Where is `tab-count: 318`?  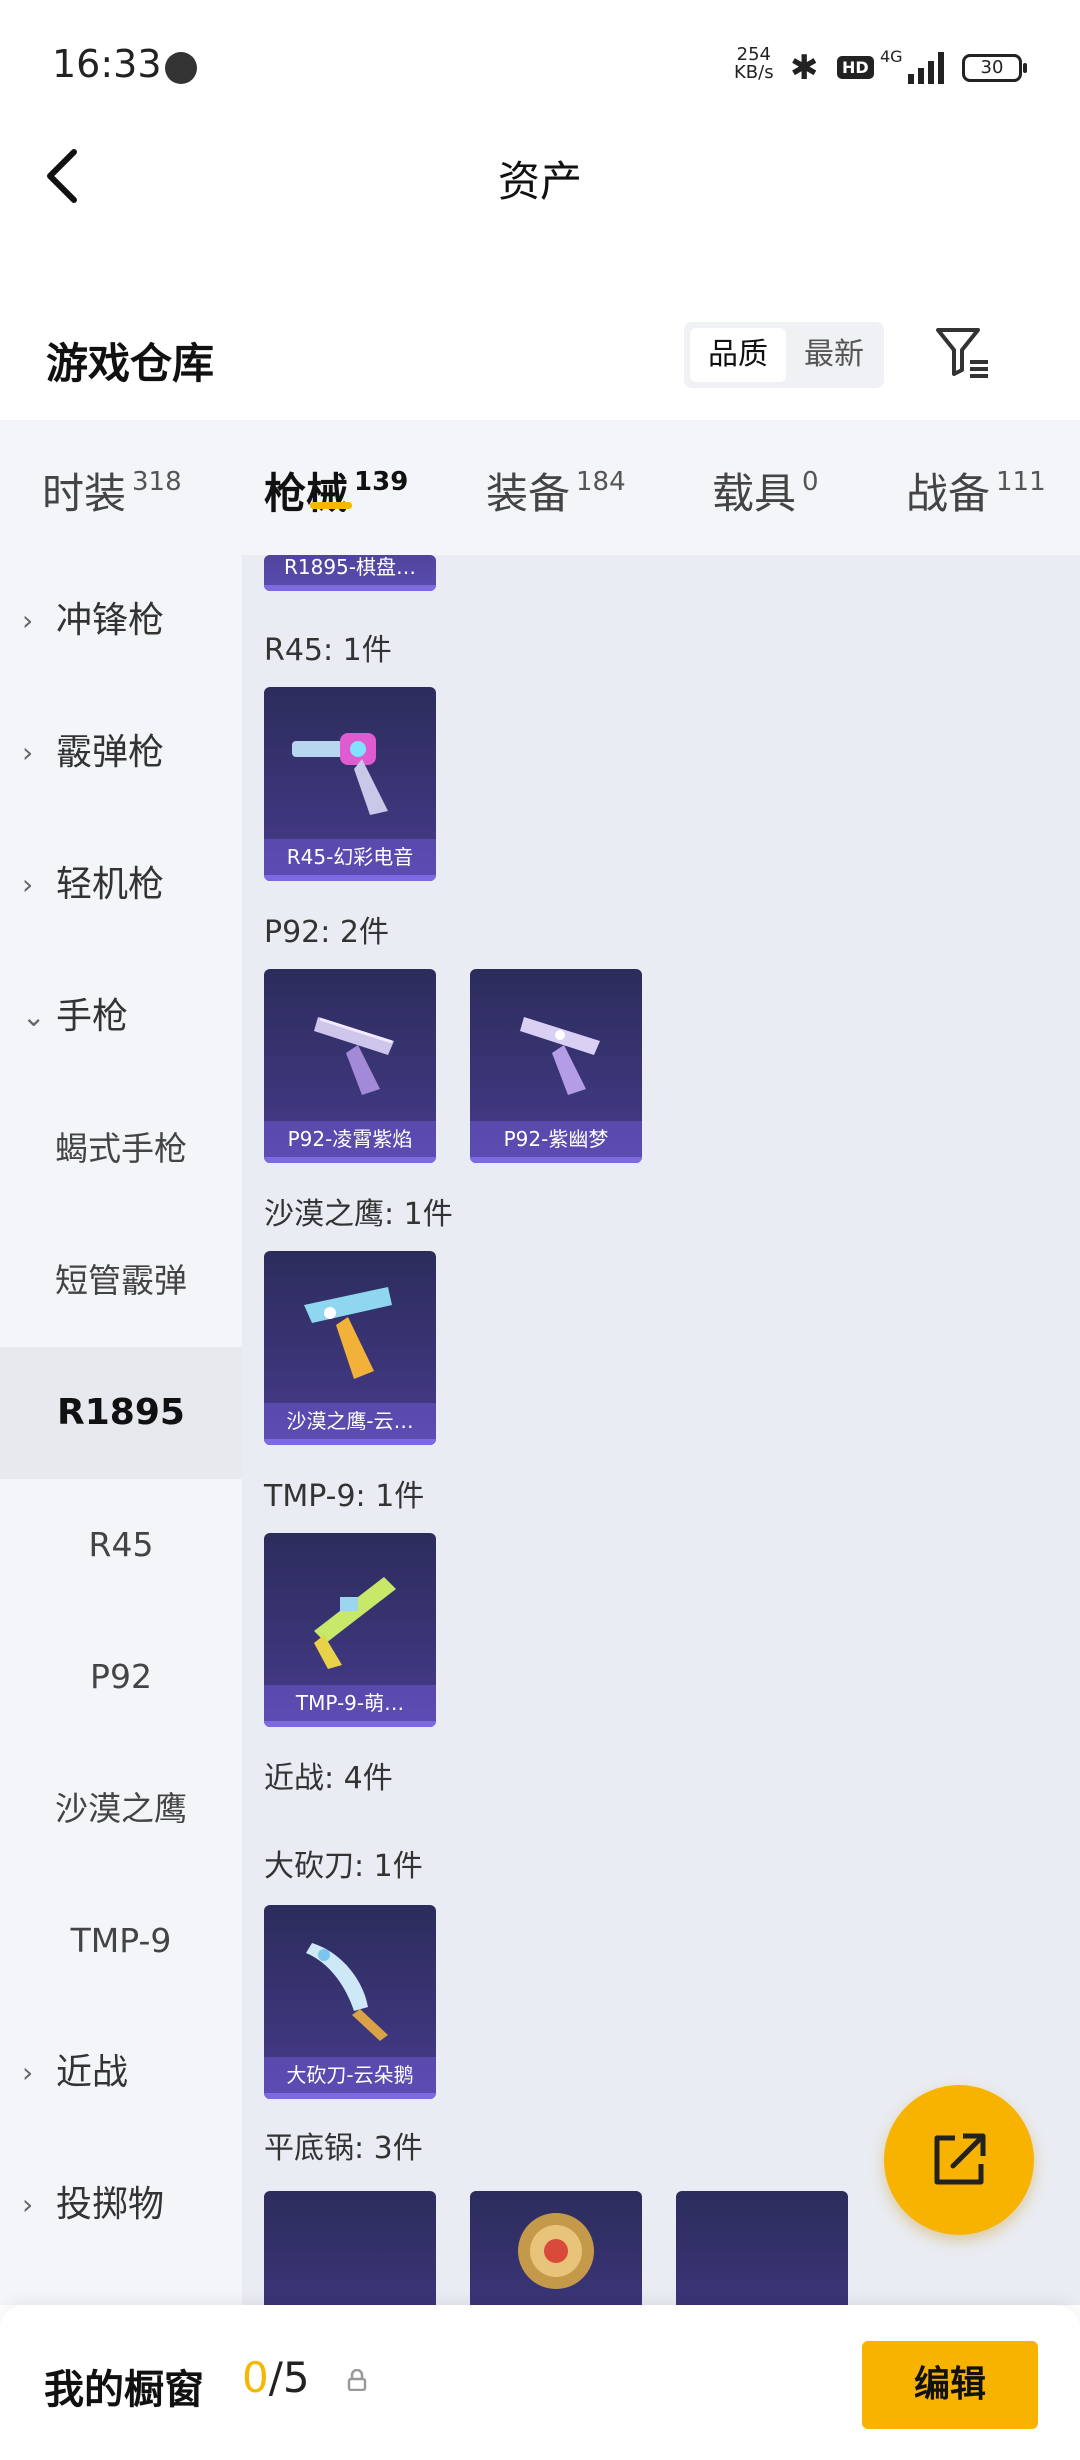
tab-count: 318 is located at coordinates (157, 482).